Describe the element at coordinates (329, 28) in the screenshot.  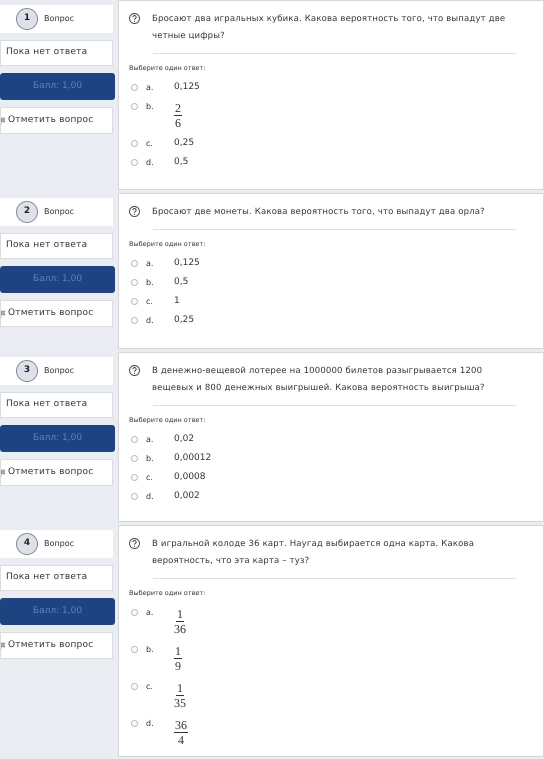
I see `question-text: Бросают два игральных кубика. Какова вероятность того, что выпадут две четные цифры?` at that location.